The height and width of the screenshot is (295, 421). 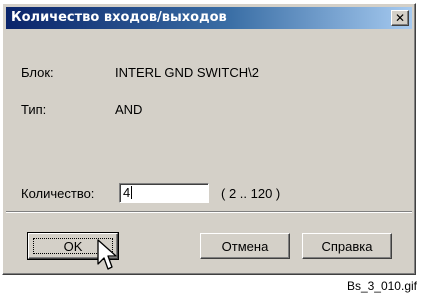 I want to click on cancel-button: Отмена, so click(x=245, y=246).